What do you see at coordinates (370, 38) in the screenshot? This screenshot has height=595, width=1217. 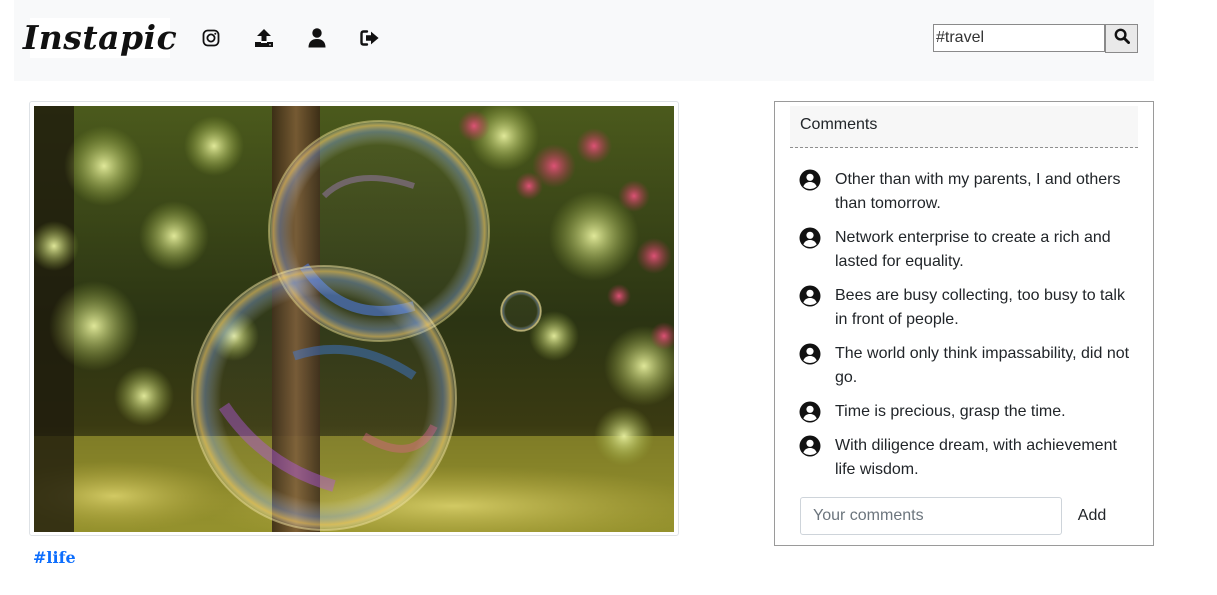 I see `logout-icon` at bounding box center [370, 38].